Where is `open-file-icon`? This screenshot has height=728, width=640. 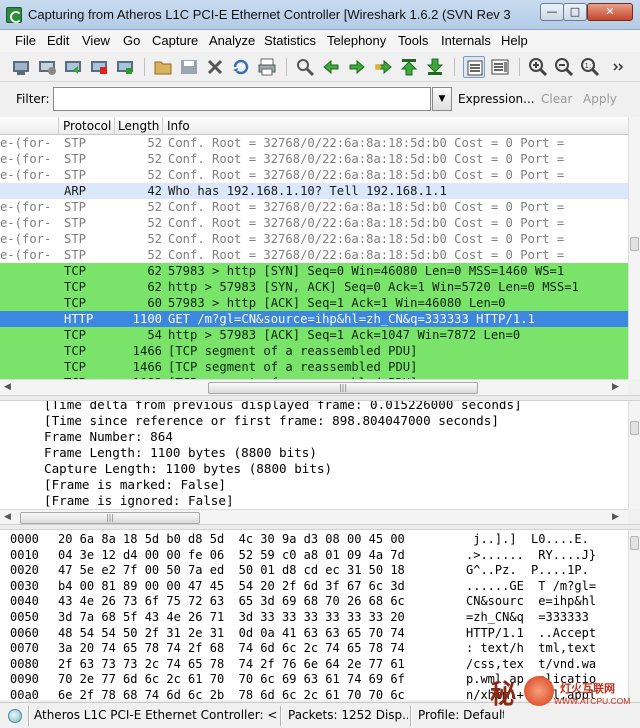
open-file-icon is located at coordinates (163, 67).